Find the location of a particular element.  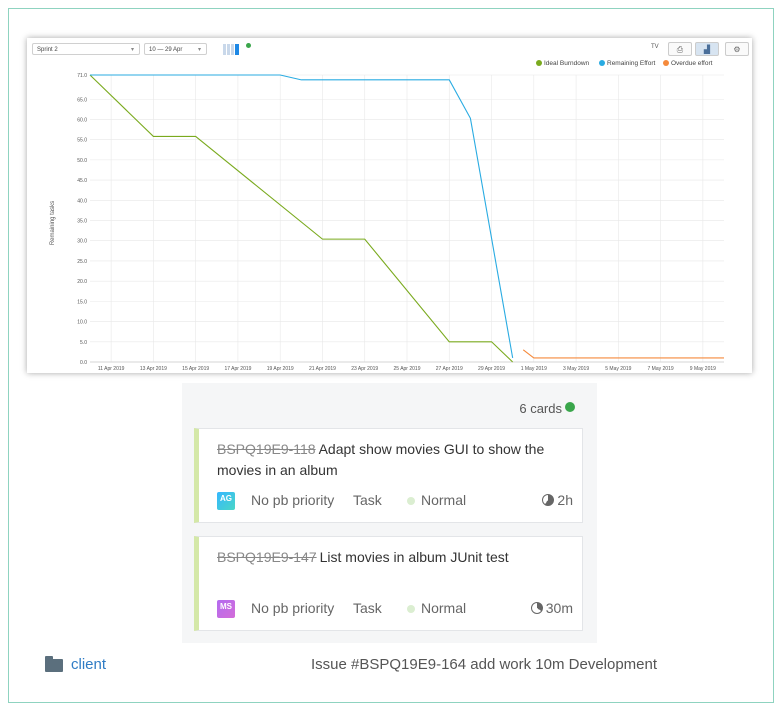

y-tick-label: 50.0 is located at coordinates (82, 161).